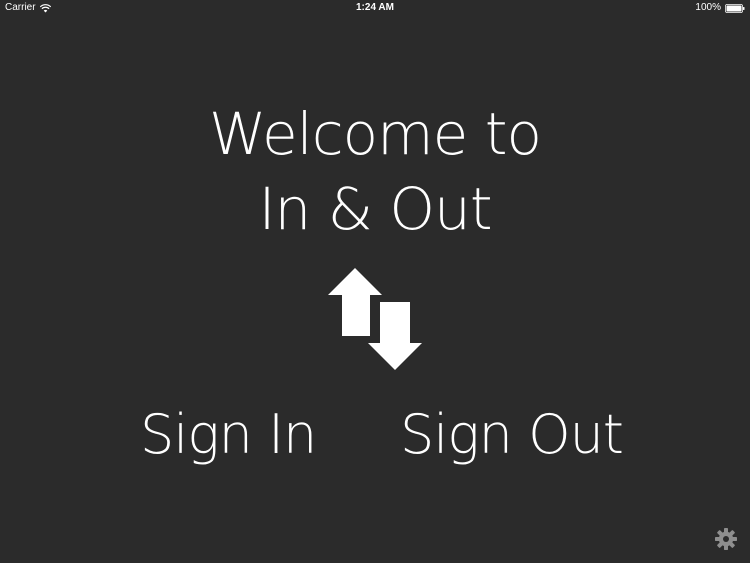 Image resolution: width=750 pixels, height=563 pixels. Describe the element at coordinates (375, 209) in the screenshot. I see `welcome-line-2: In & Out` at that location.